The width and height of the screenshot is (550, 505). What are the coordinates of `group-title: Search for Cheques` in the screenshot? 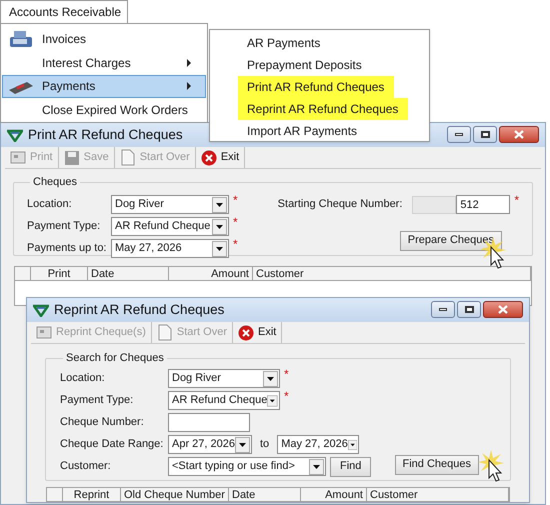 It's located at (115, 358).